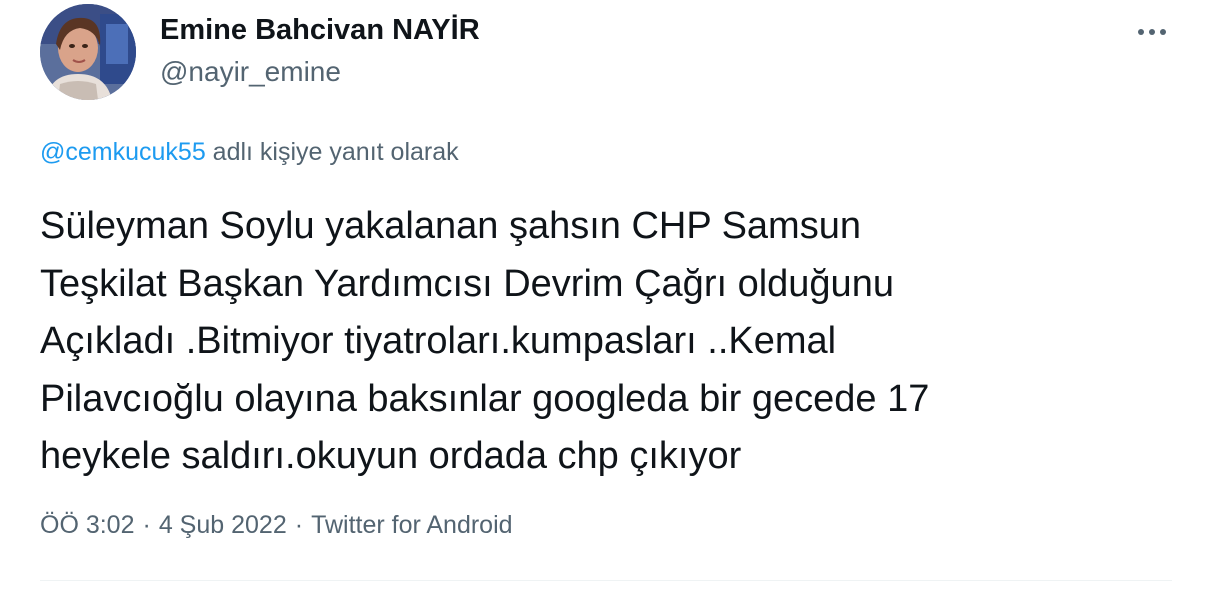  Describe the element at coordinates (223, 525) in the screenshot. I see `tweet-date: 4 Şub 2022` at that location.